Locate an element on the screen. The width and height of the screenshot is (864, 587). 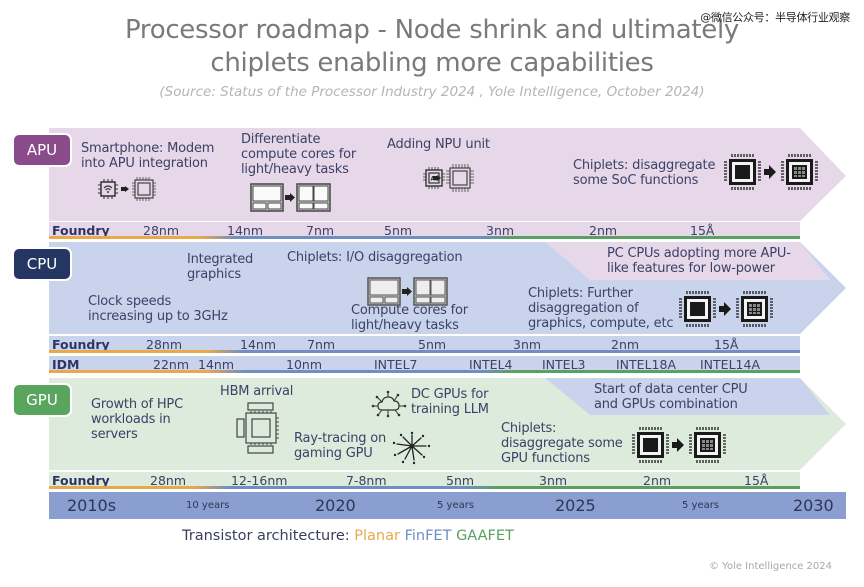
cpu-badge: CPU is located at coordinates (42, 264).